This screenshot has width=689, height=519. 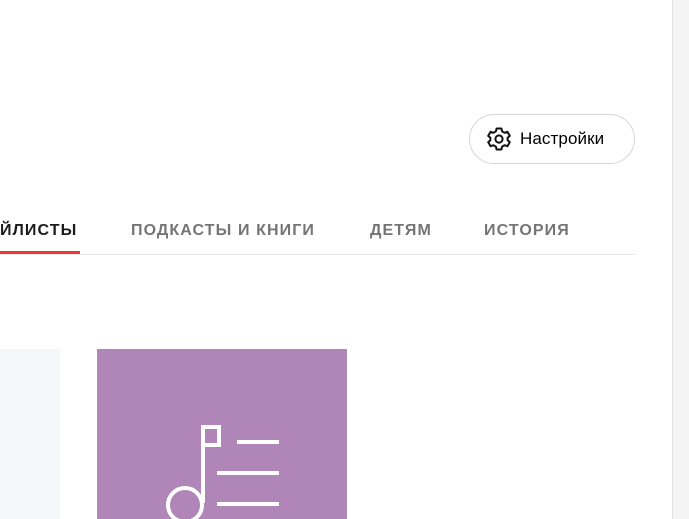 What do you see at coordinates (527, 231) in the screenshot?
I see `tab-history: ИСТОРИЯ` at bounding box center [527, 231].